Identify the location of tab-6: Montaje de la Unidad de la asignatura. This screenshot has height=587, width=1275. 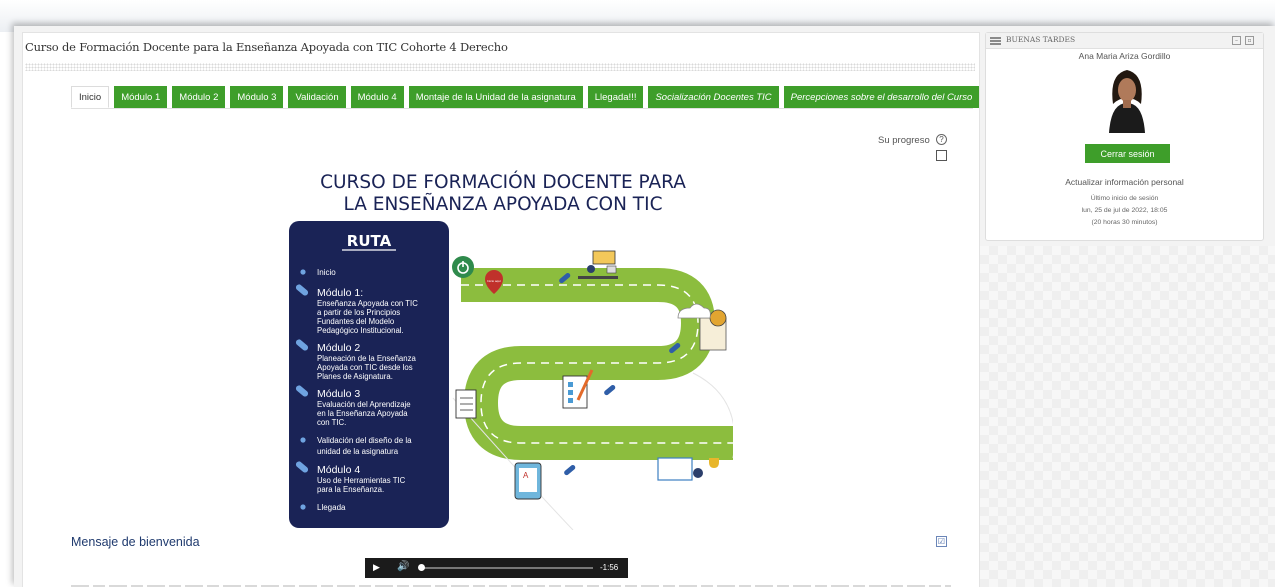
(495, 97).